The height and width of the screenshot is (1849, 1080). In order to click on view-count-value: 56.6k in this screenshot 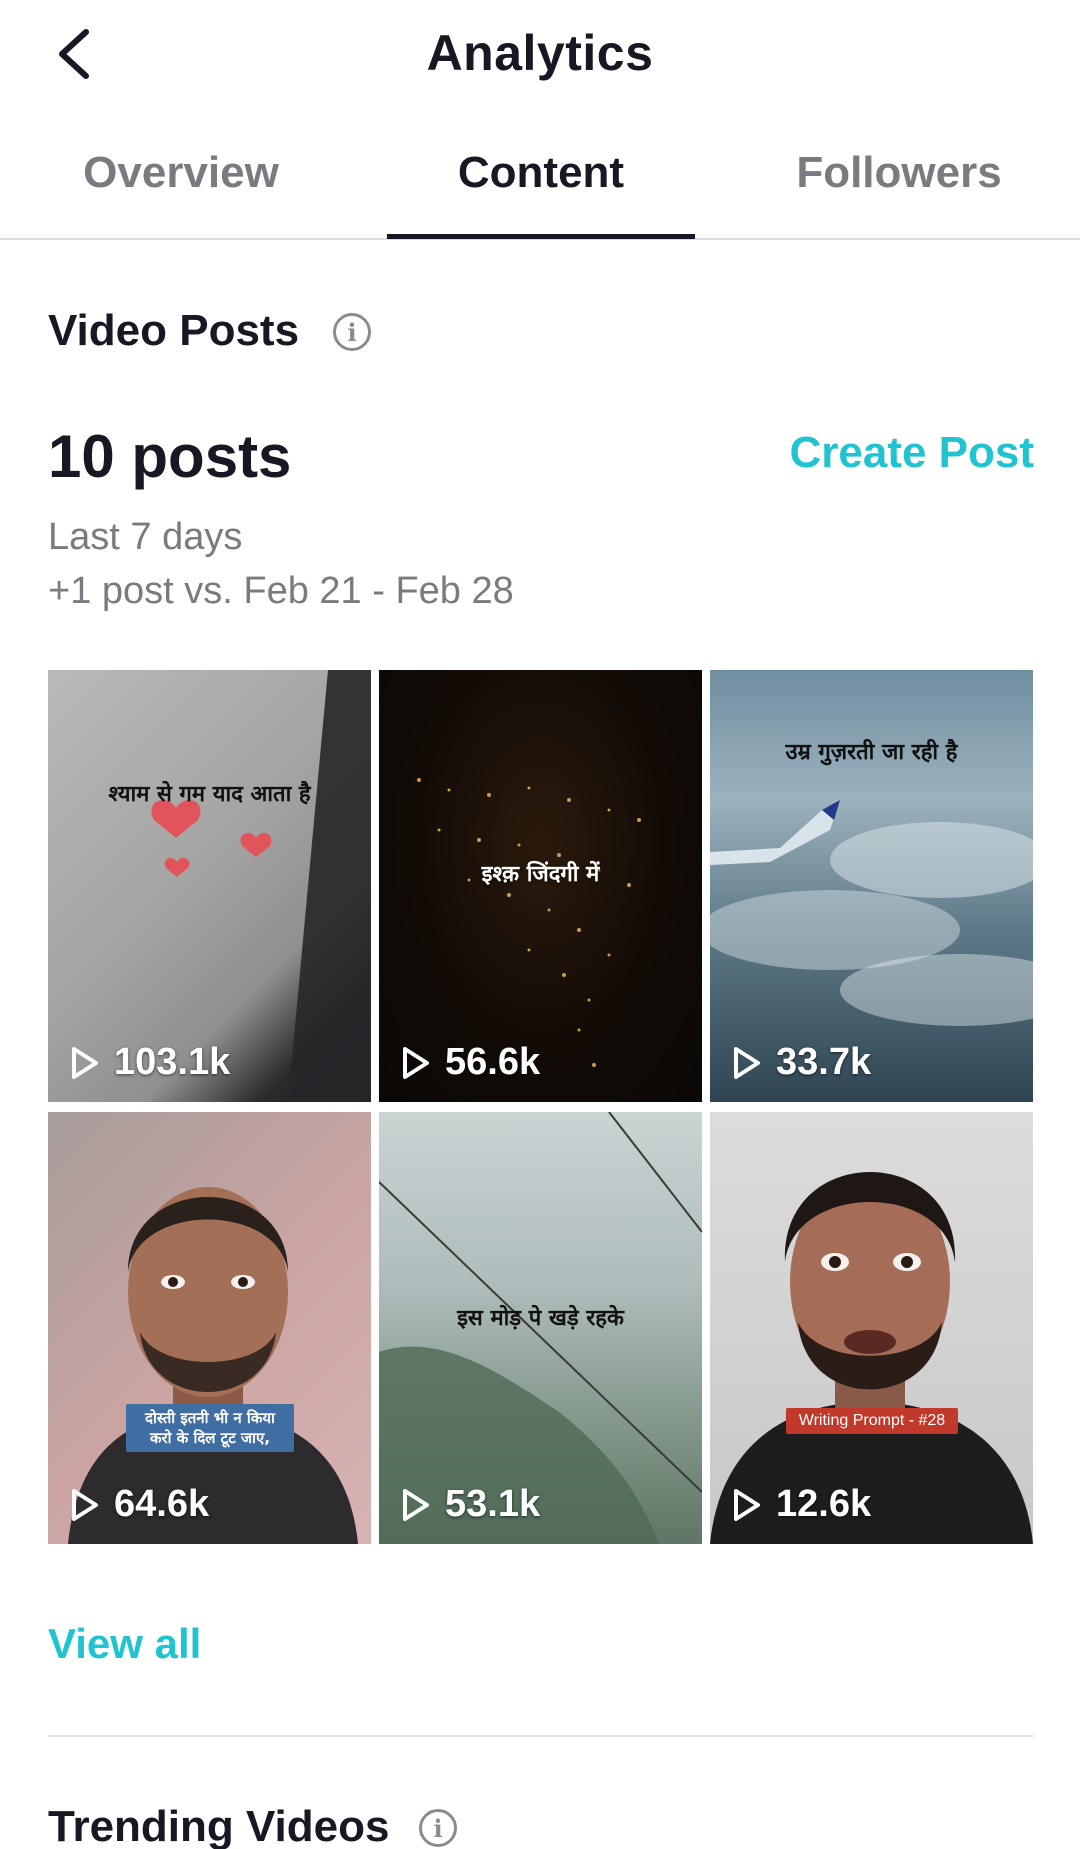, I will do `click(493, 1062)`.